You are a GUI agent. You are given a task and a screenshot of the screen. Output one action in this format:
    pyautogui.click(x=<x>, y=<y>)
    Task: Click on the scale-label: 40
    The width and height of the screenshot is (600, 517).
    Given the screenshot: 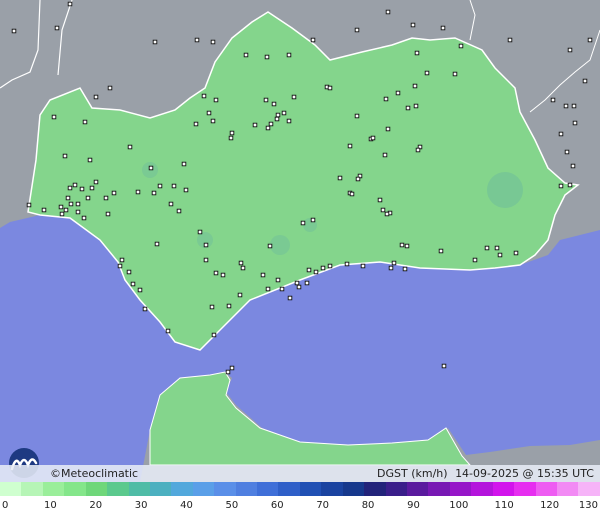 What is the action you would take?
    pyautogui.click(x=186, y=505)
    